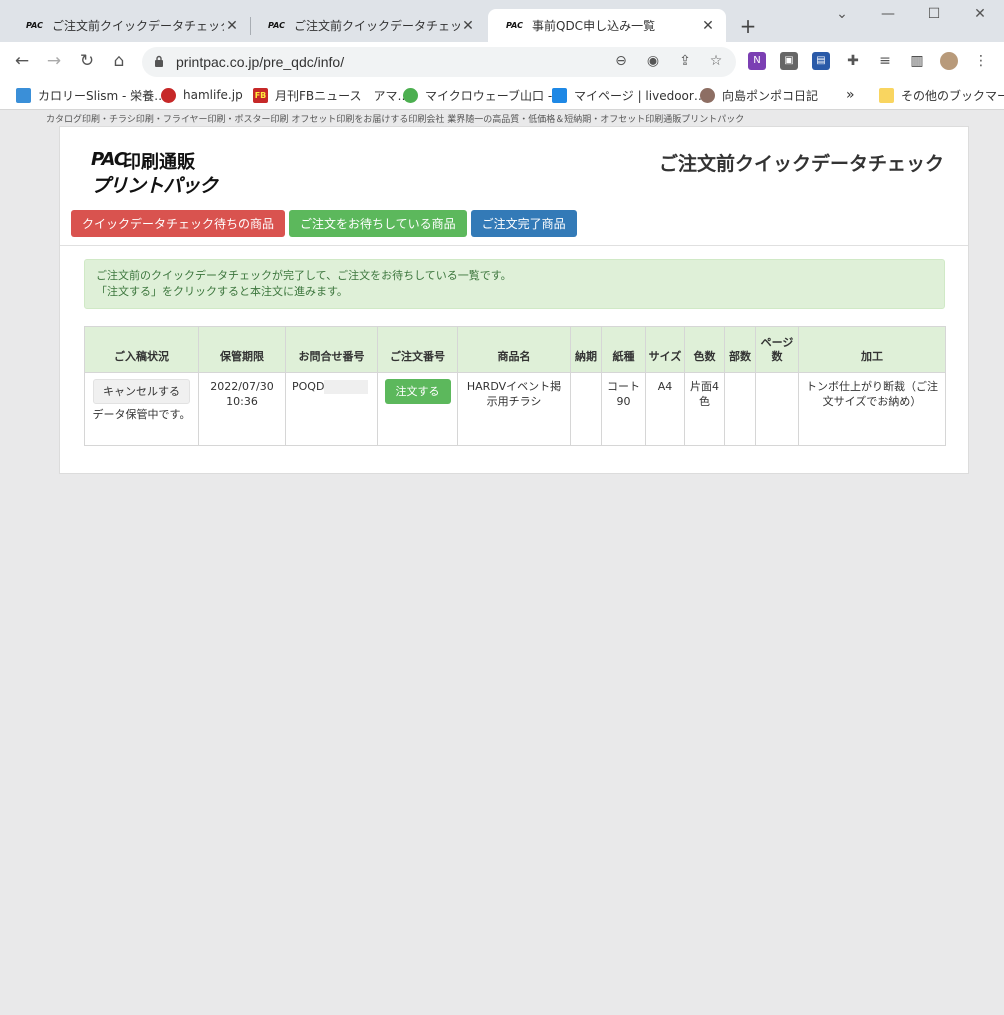  I want to click on header-colors: 色数, so click(704, 349).